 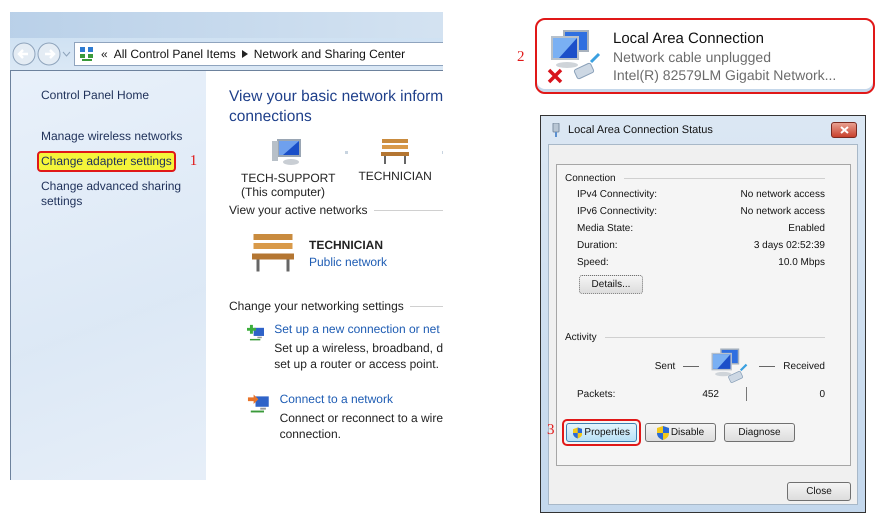 What do you see at coordinates (111, 136) in the screenshot?
I see `sidebar-link: Manage wireless networks` at bounding box center [111, 136].